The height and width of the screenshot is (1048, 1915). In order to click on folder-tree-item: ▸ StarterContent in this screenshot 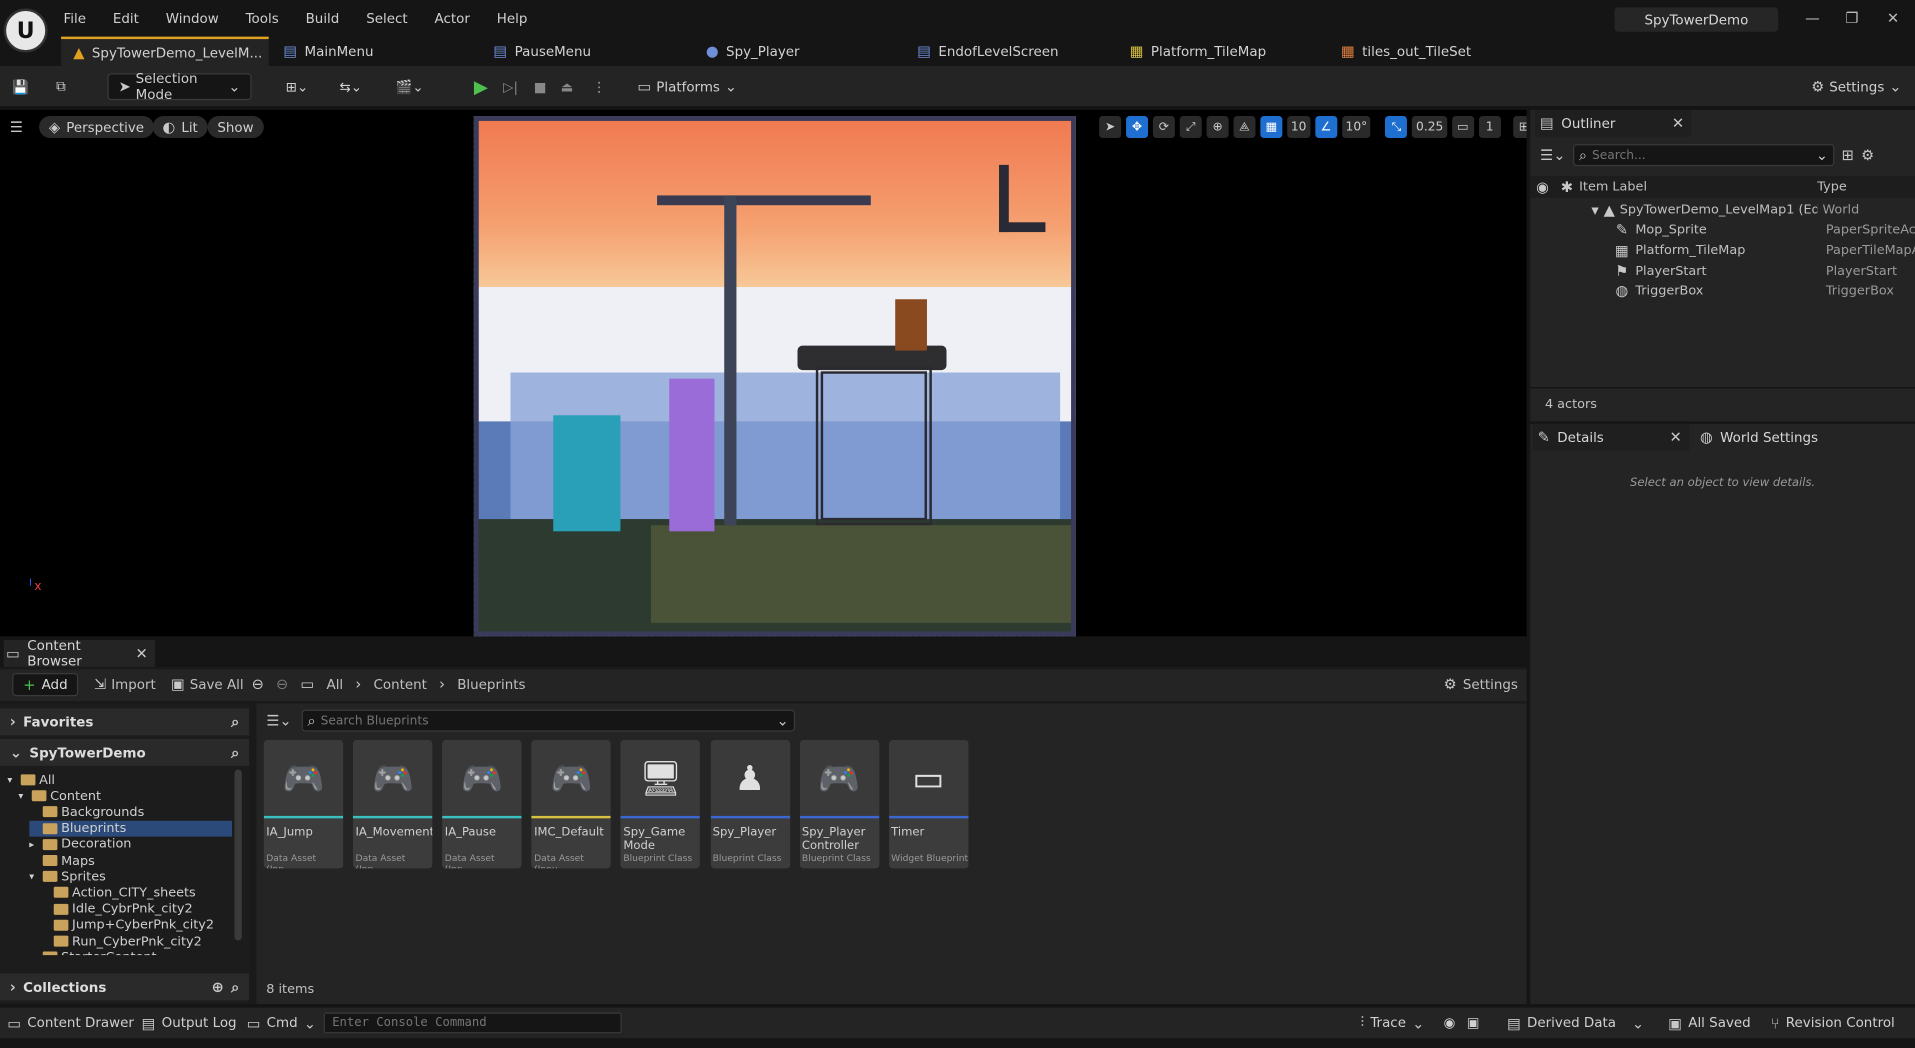, I will do `click(93, 952)`.